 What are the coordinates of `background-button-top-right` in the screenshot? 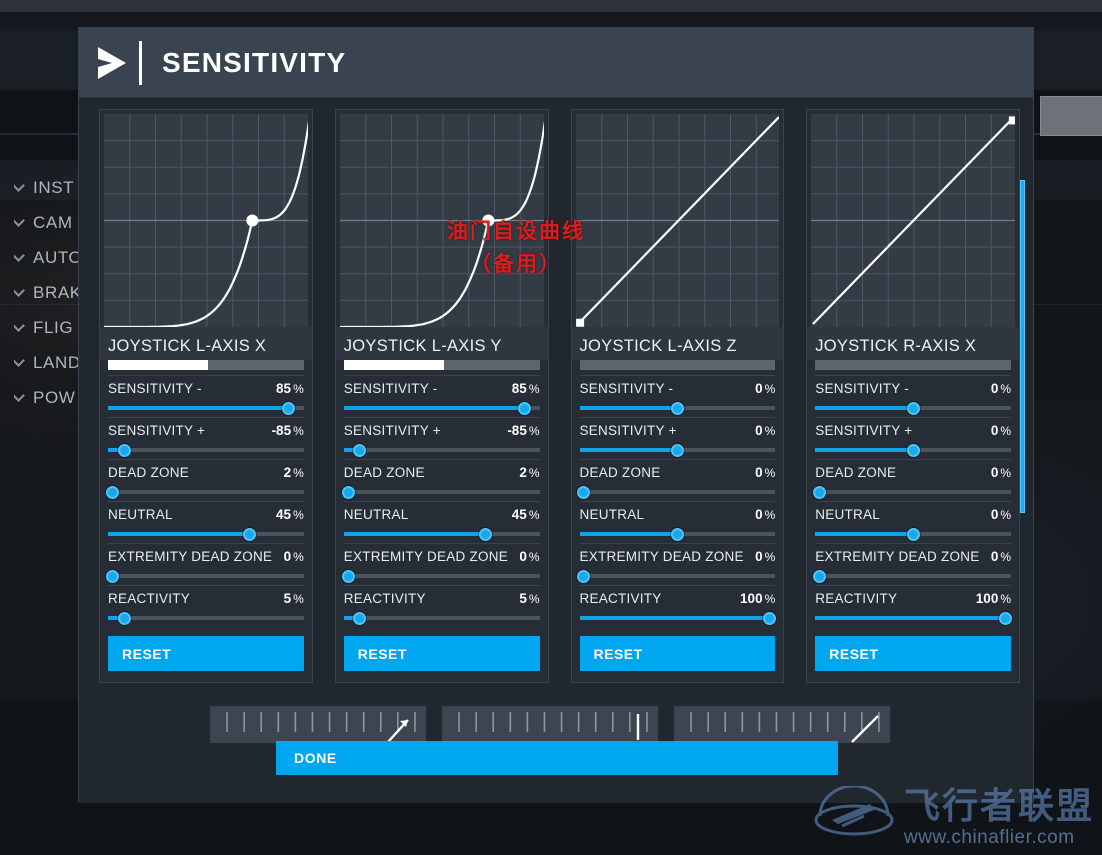 It's located at (1071, 116).